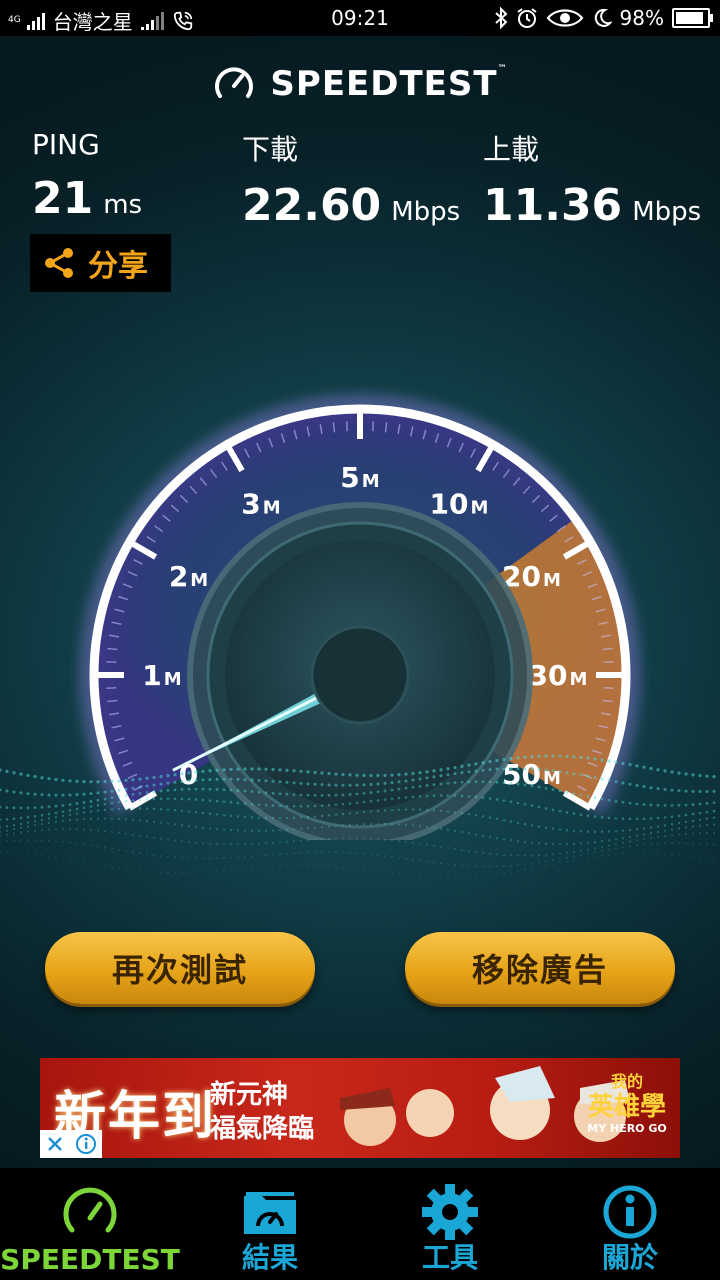  I want to click on ad-close-icon, so click(55, 1144).